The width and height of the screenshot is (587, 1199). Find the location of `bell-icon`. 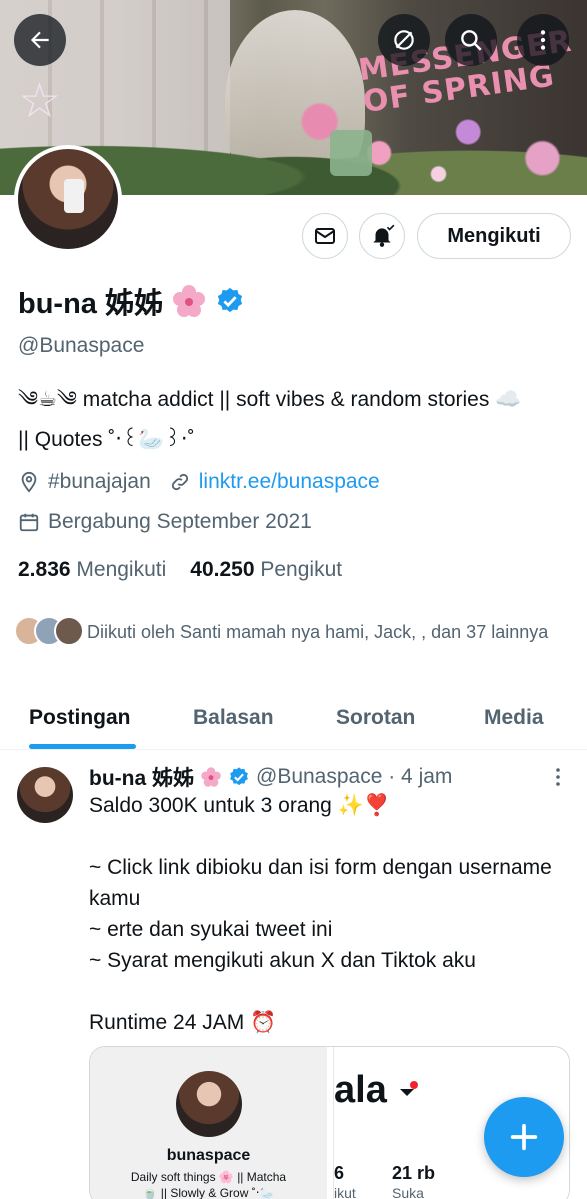

bell-icon is located at coordinates (384, 235).